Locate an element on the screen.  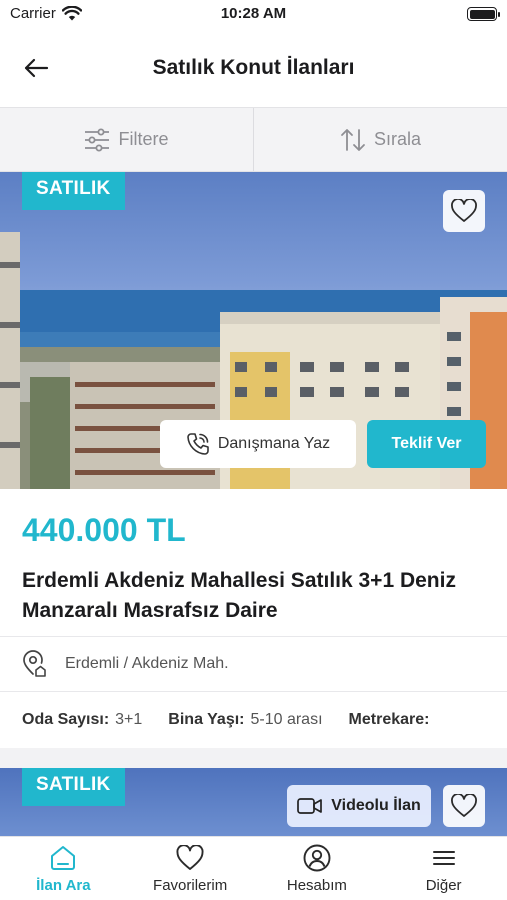
location-pin-icon is located at coordinates (34, 664).